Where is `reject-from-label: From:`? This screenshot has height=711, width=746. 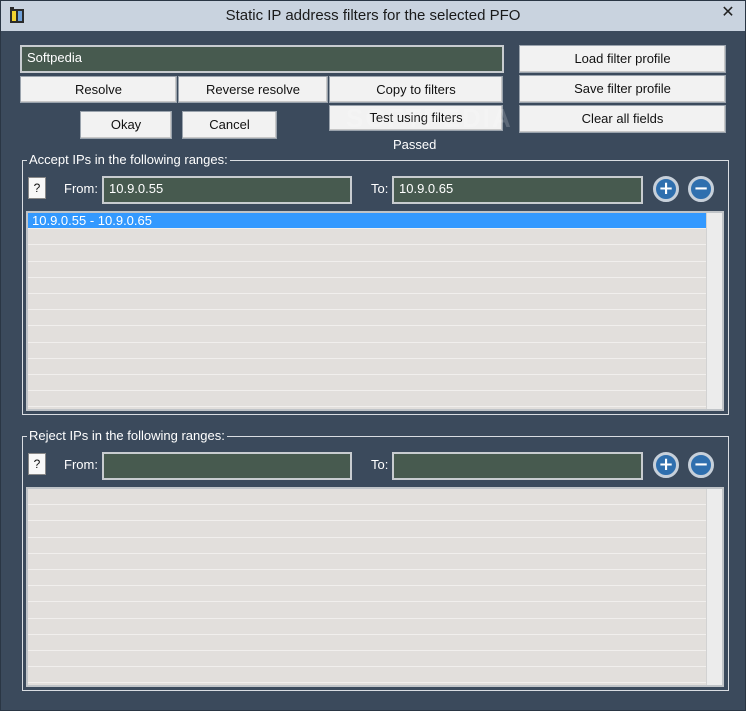 reject-from-label: From: is located at coordinates (81, 464).